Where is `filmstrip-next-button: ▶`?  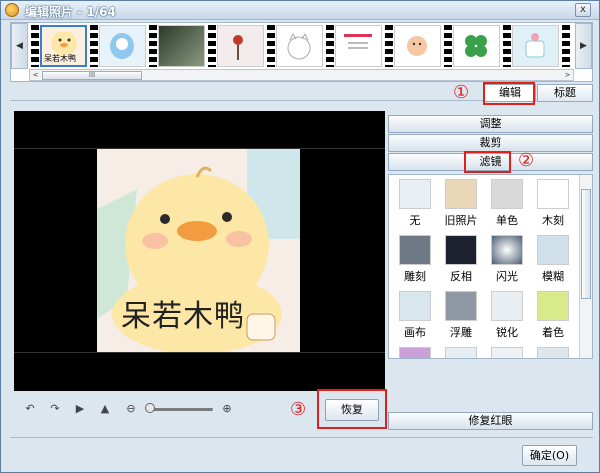
filmstrip-next-button: ▶ is located at coordinates (583, 46).